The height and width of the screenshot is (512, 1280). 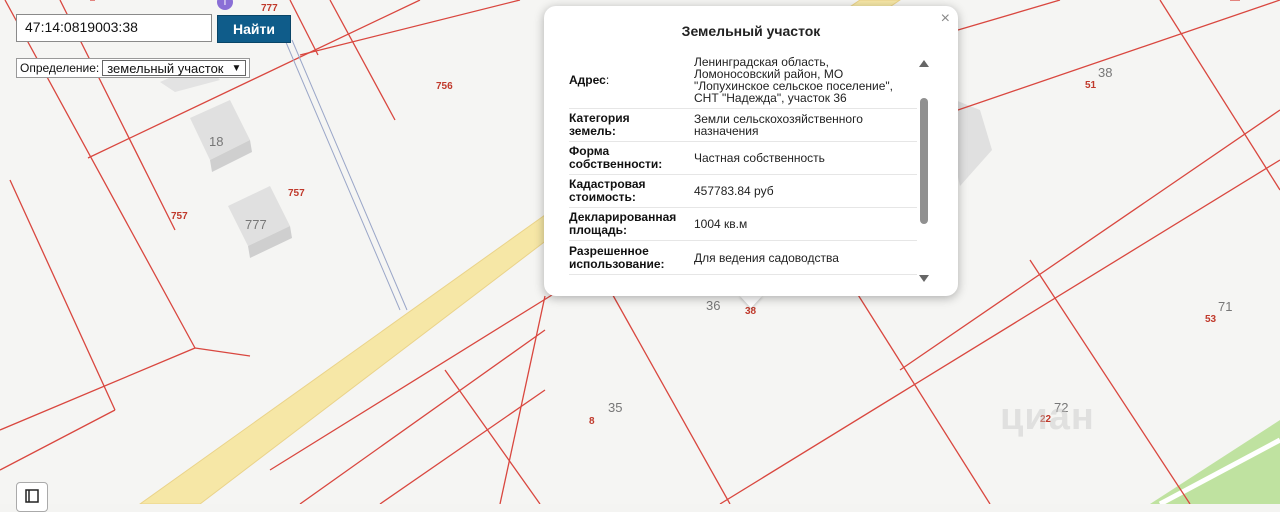 I want to click on detail-key: Кадастровая стоимость:, so click(x=607, y=190).